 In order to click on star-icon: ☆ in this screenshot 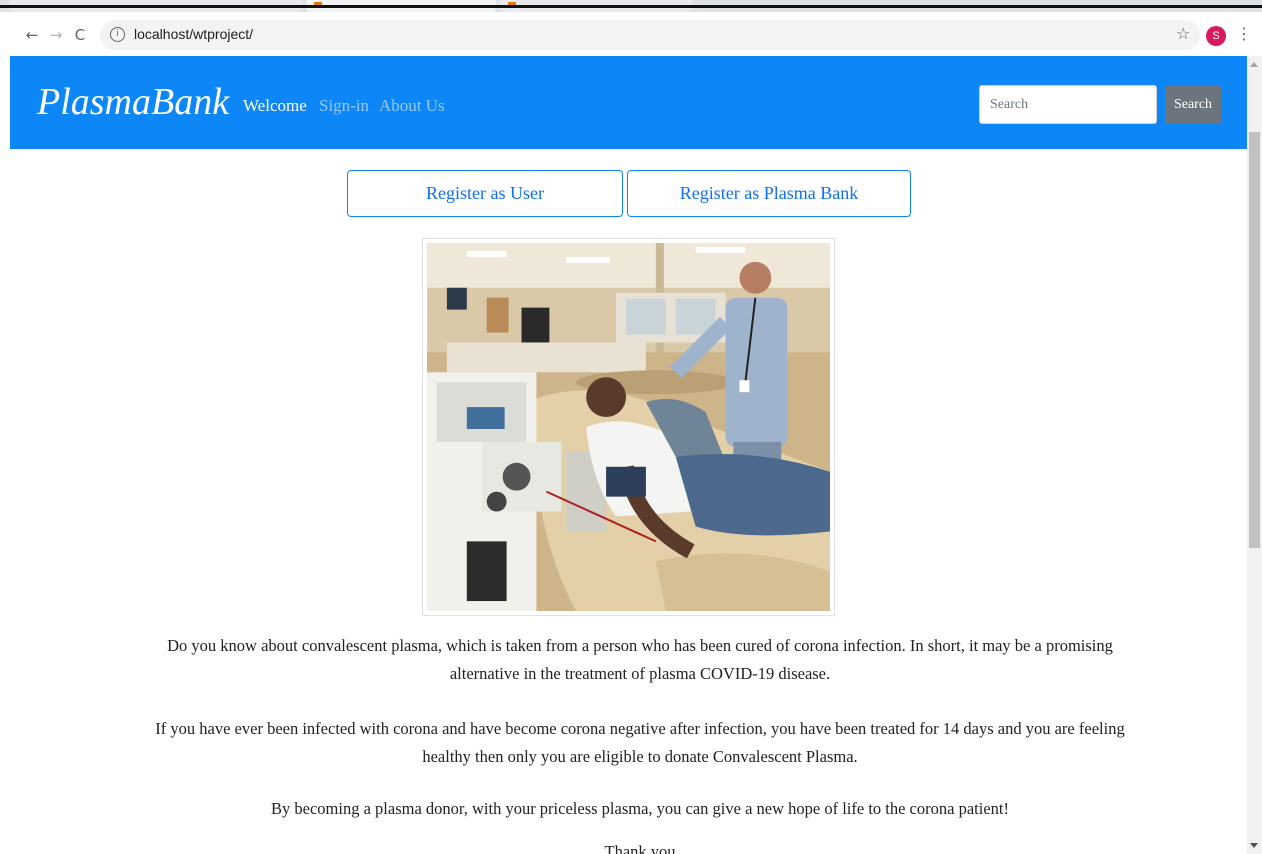, I will do `click(1183, 33)`.